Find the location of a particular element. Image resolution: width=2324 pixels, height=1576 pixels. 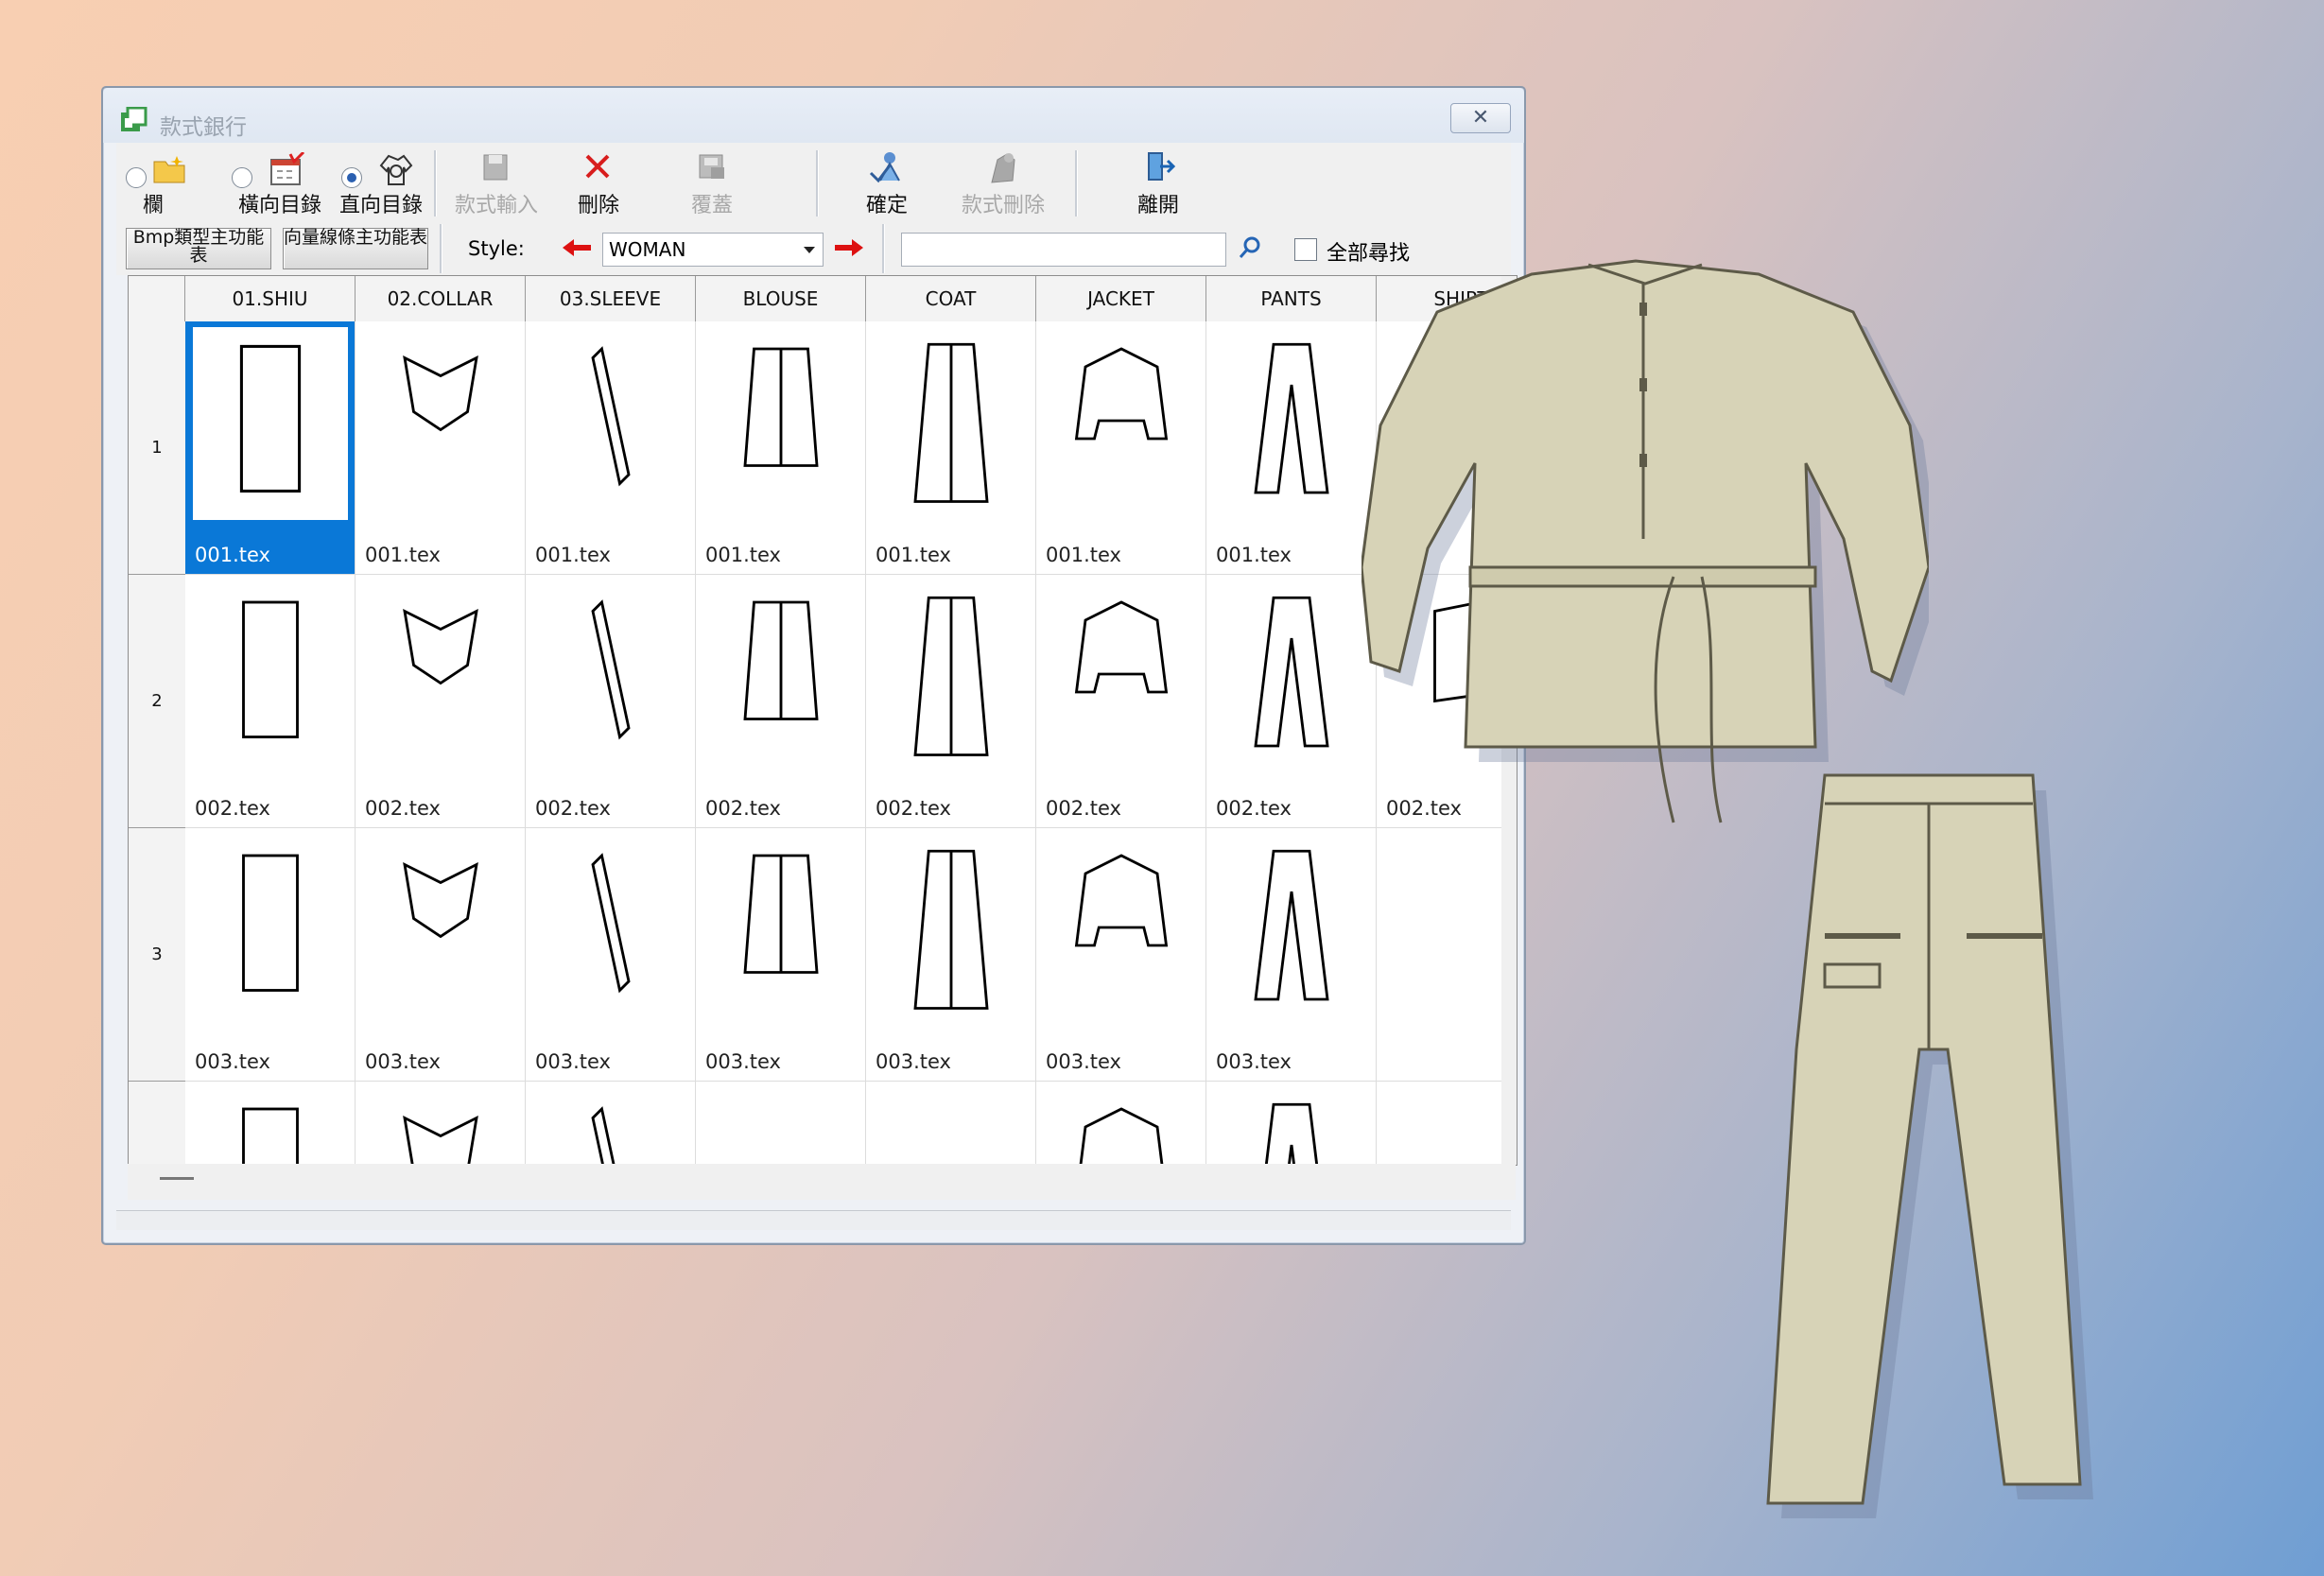

close-button: ✕ is located at coordinates (1480, 118).